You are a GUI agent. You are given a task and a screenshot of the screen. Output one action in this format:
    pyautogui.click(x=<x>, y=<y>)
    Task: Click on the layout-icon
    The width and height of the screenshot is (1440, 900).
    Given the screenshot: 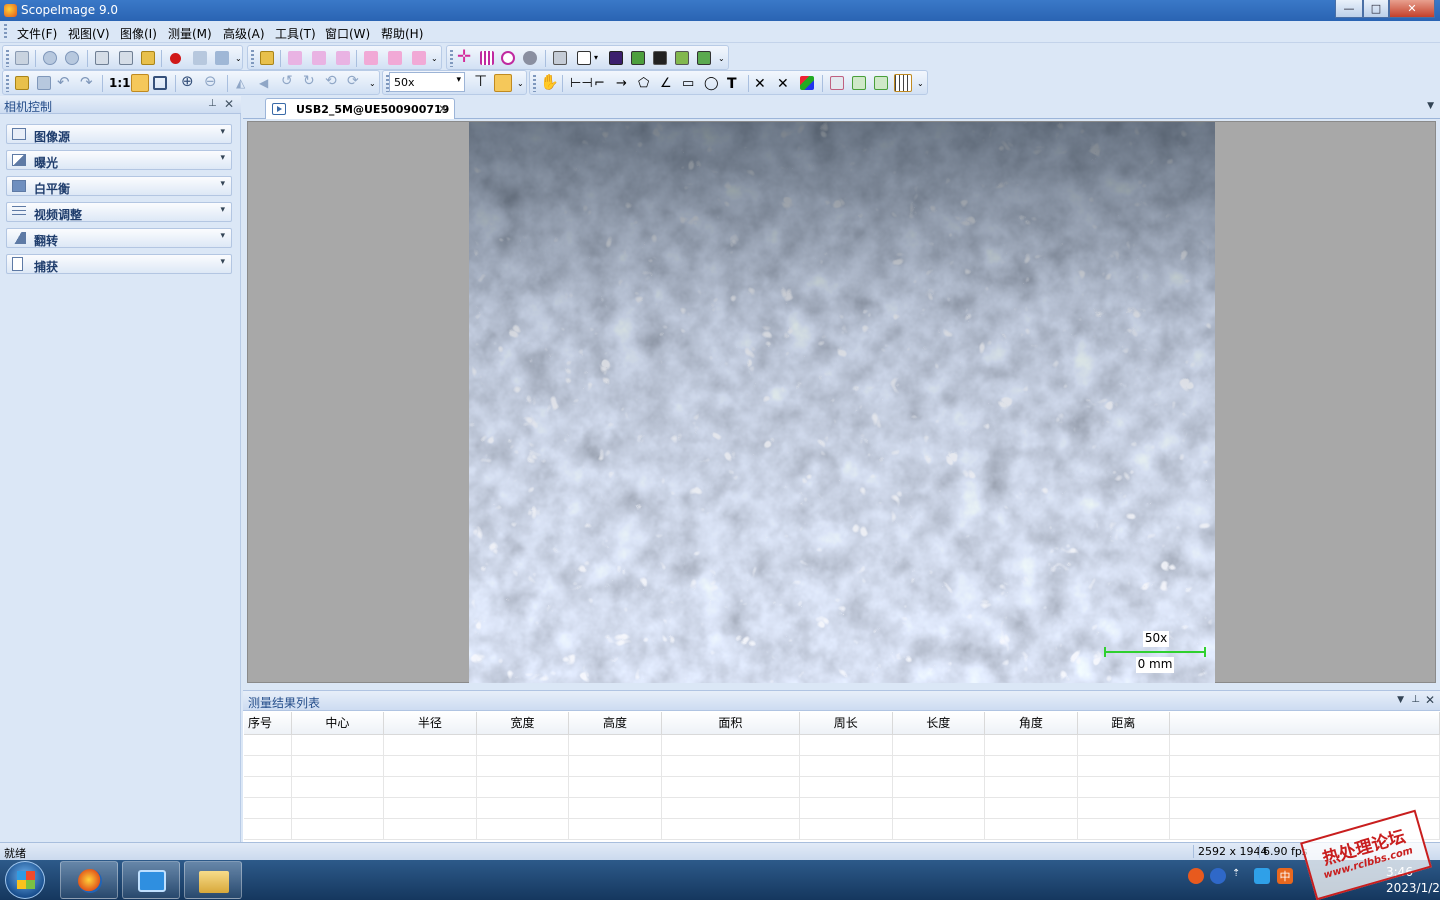 What is the action you would take?
    pyautogui.click(x=837, y=83)
    